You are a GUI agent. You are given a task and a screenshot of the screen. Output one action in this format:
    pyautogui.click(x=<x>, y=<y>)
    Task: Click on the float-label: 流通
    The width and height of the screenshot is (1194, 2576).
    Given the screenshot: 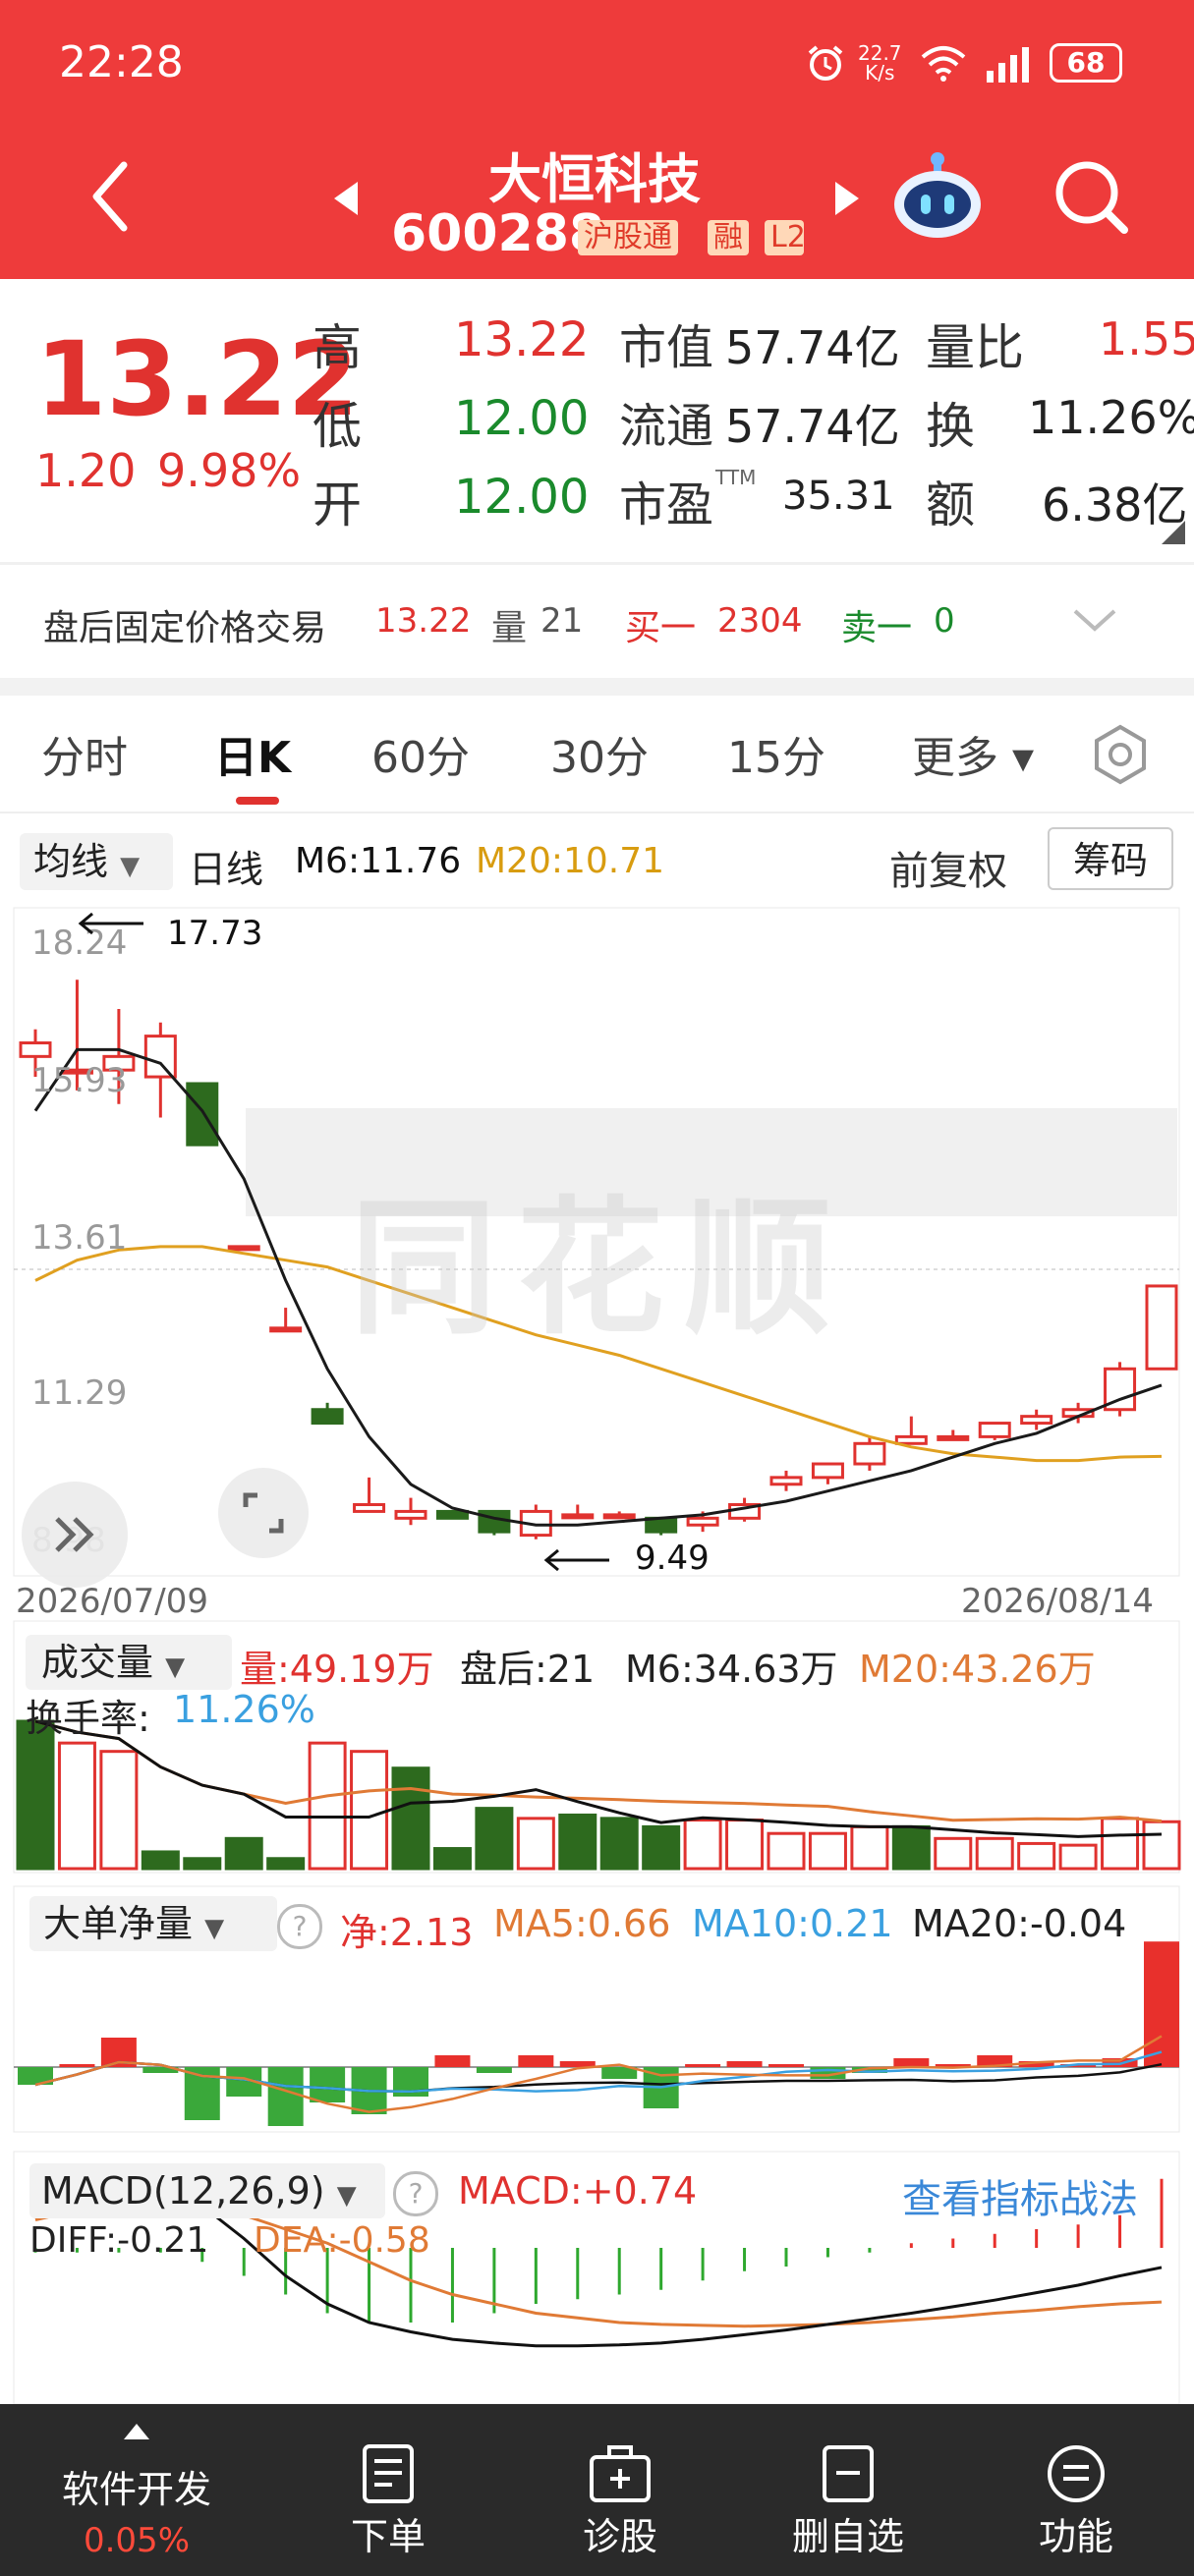 What is the action you would take?
    pyautogui.click(x=666, y=426)
    